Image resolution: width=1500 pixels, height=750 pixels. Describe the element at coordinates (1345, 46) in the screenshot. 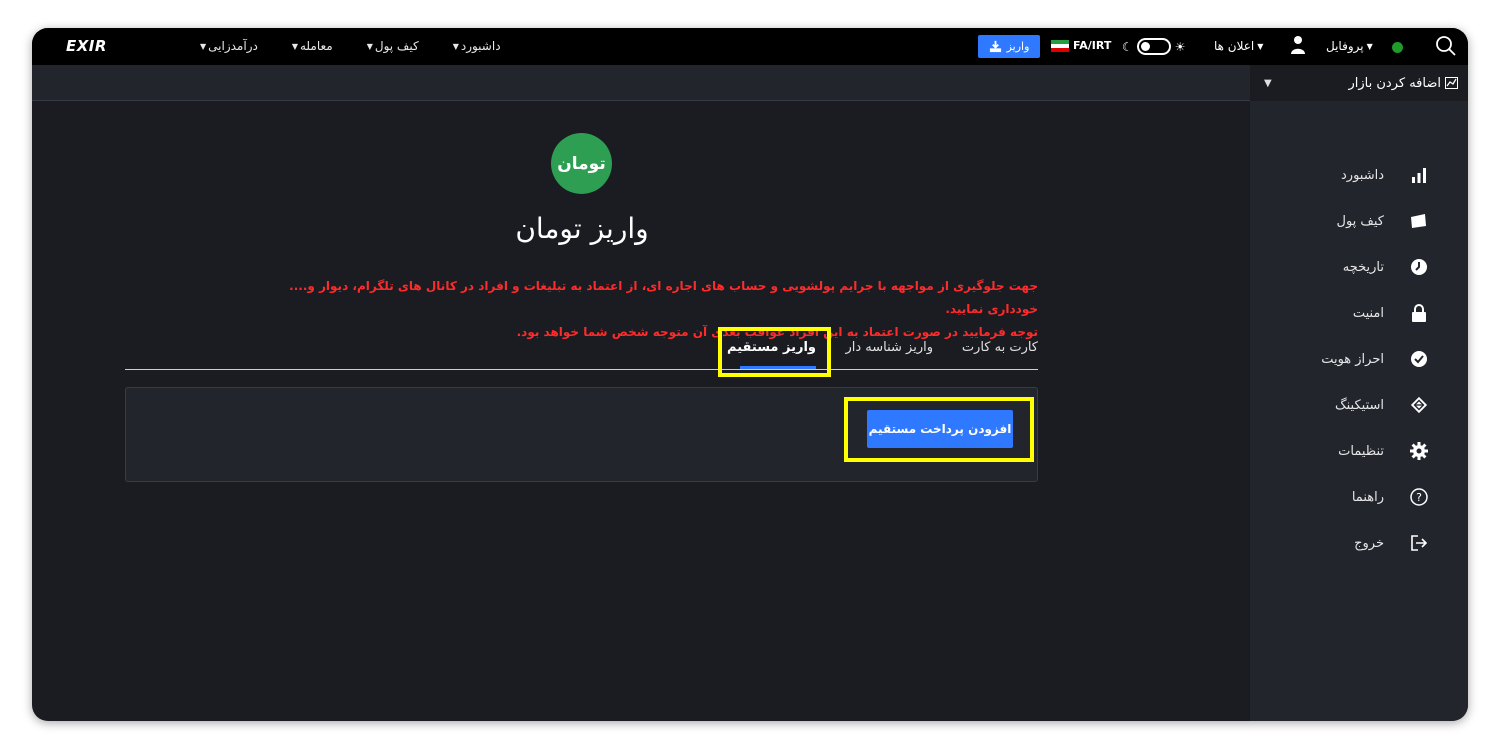

I see `profile-label: پروفایل` at that location.